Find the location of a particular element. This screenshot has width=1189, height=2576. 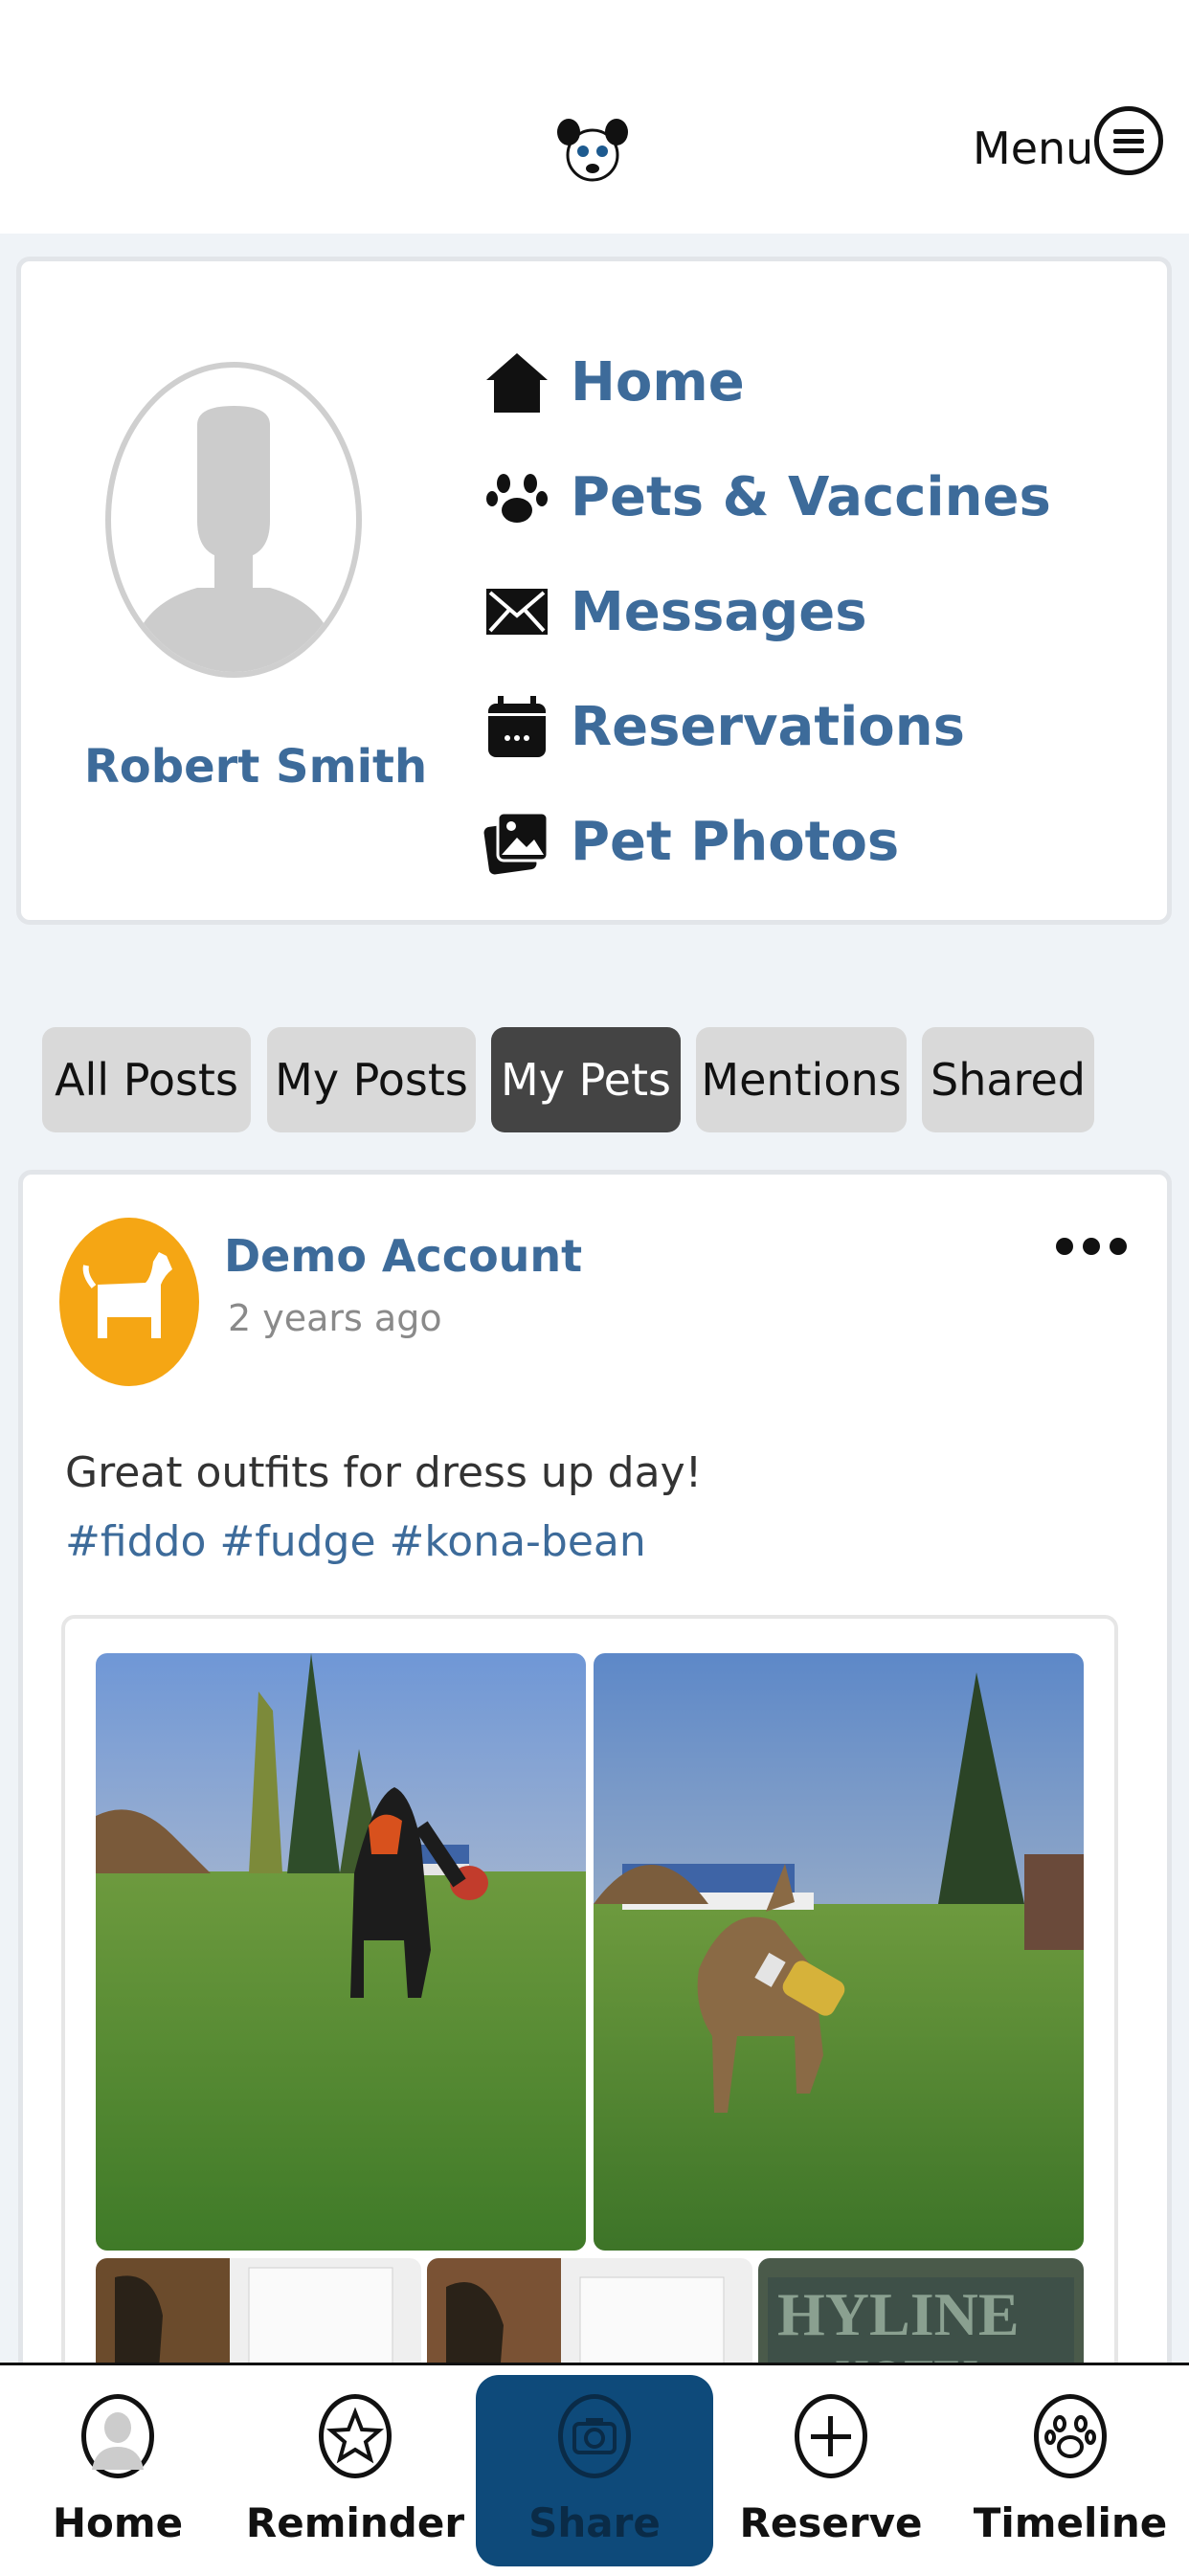

dog-icon is located at coordinates (127, 1295).